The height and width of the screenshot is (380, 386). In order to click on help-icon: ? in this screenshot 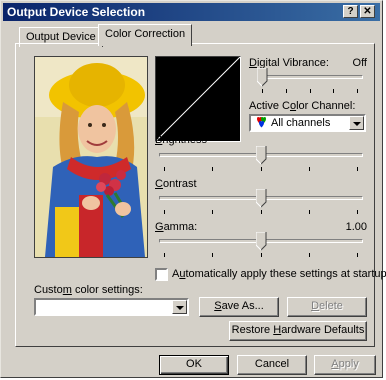, I will do `click(350, 11)`.